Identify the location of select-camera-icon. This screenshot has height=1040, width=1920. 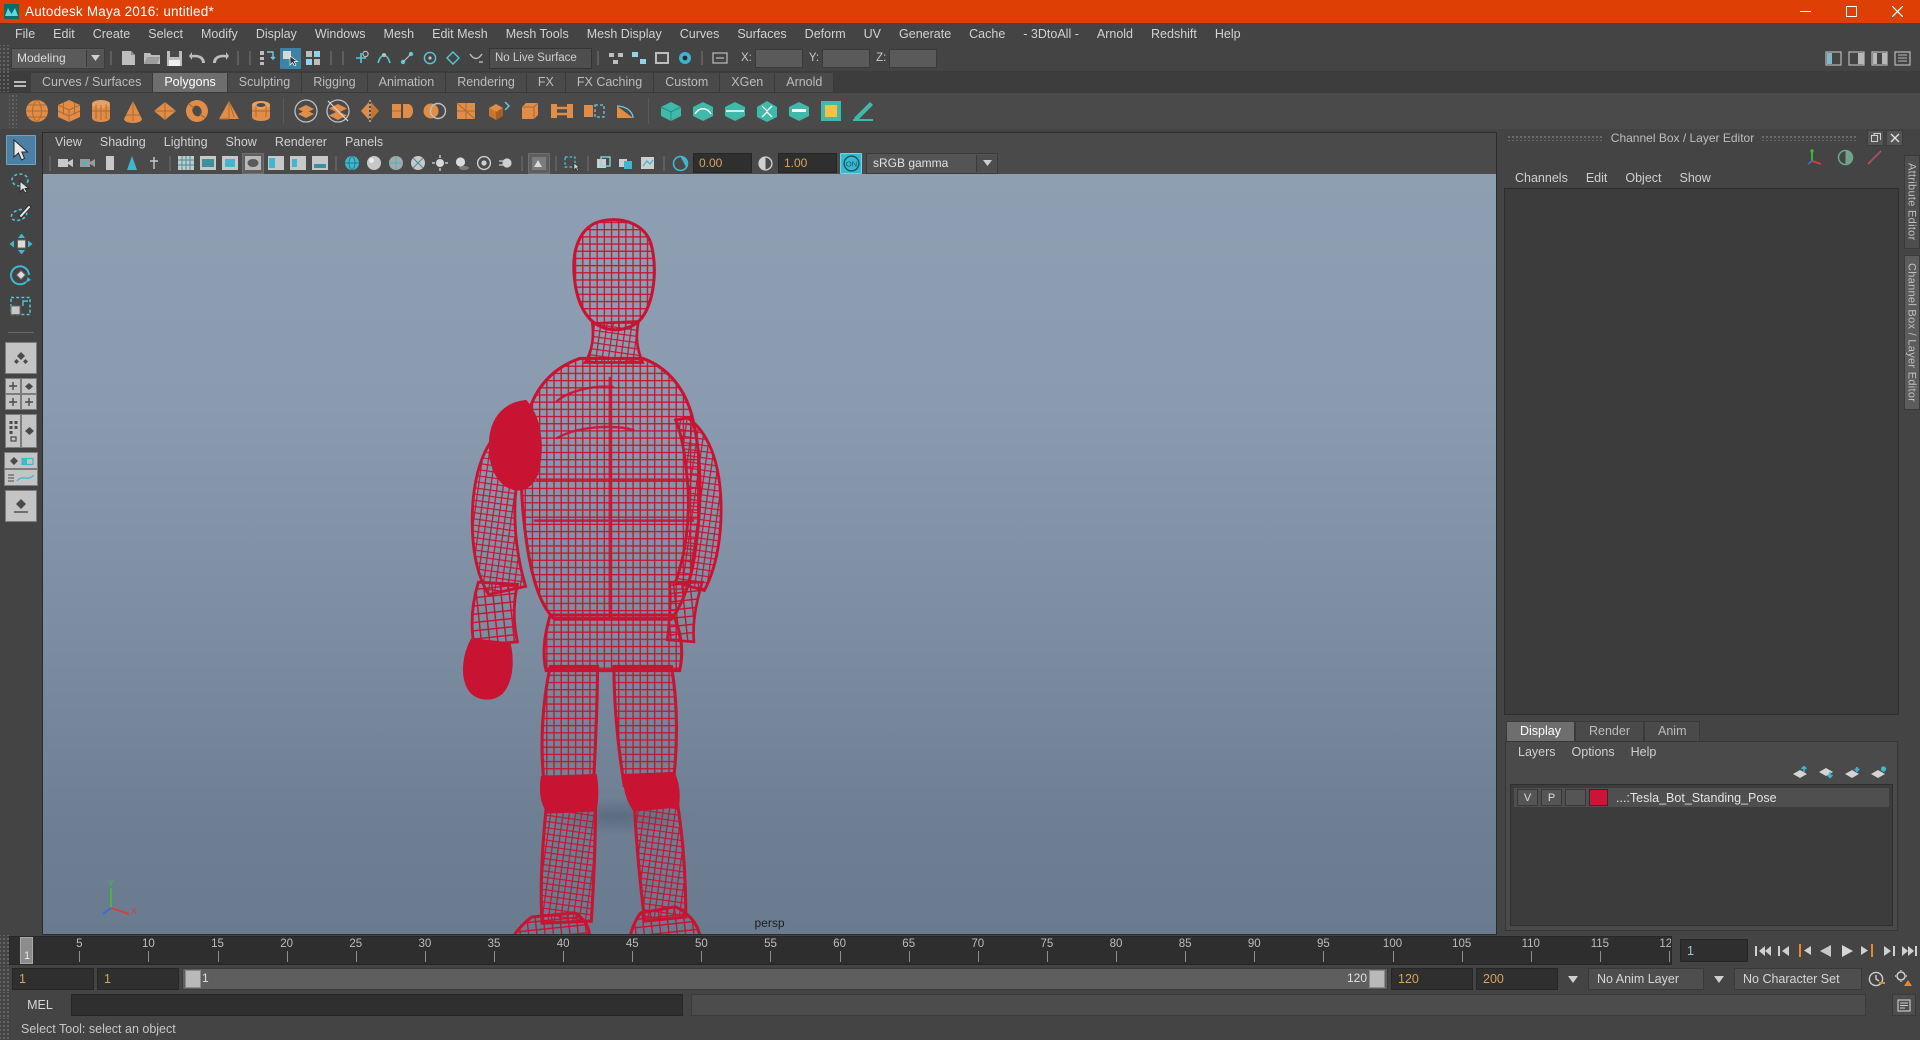
(66, 163).